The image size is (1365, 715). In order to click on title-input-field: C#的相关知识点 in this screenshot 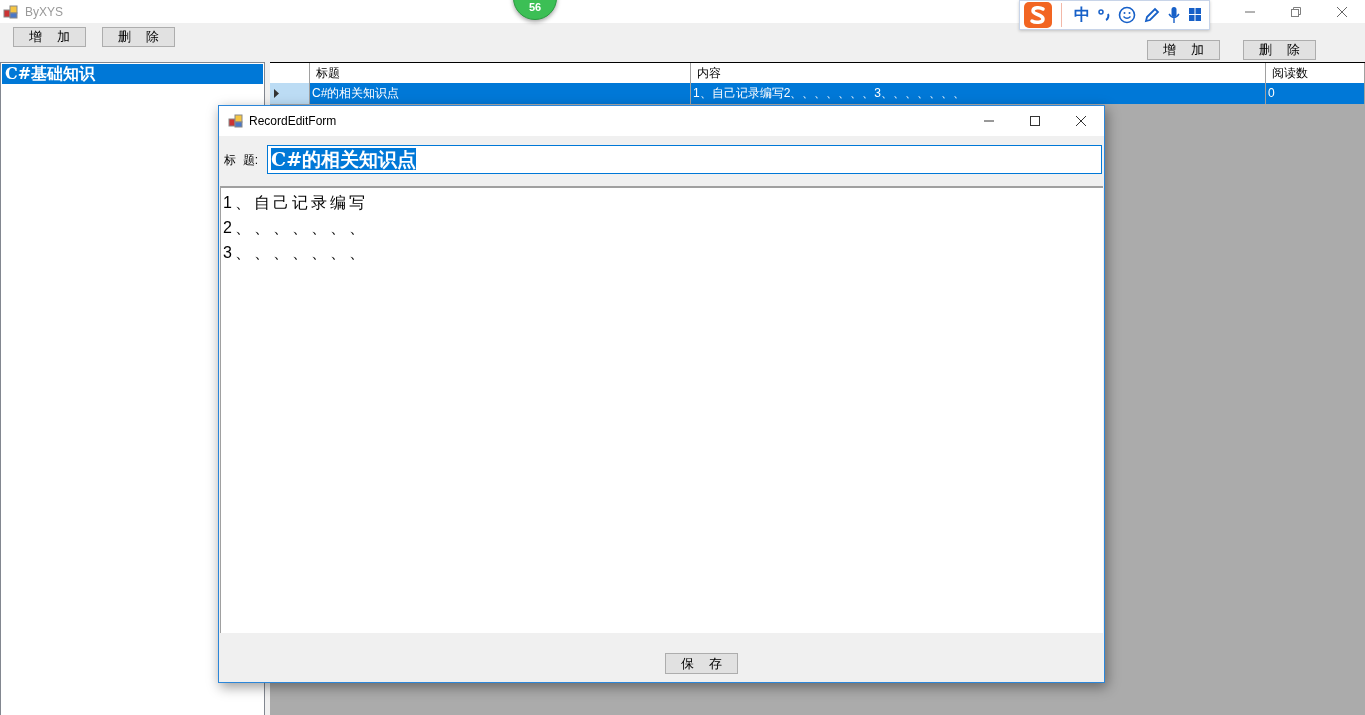, I will do `click(684, 159)`.